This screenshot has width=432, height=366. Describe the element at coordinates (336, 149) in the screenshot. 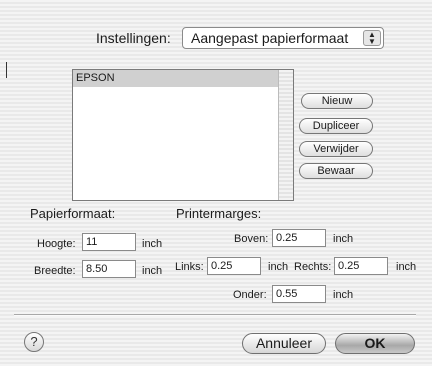

I see `delete-button: Verwijder` at that location.